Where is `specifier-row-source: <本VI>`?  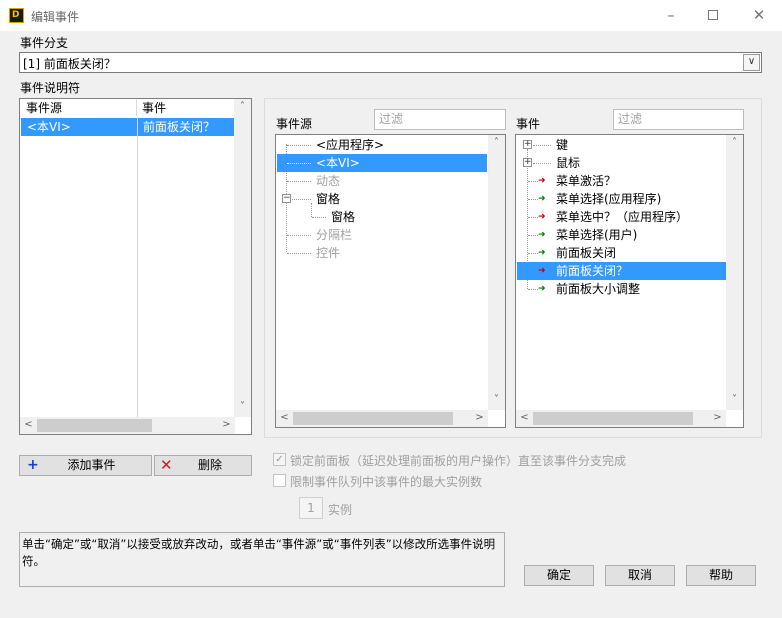 specifier-row-source: <本VI> is located at coordinates (79, 127).